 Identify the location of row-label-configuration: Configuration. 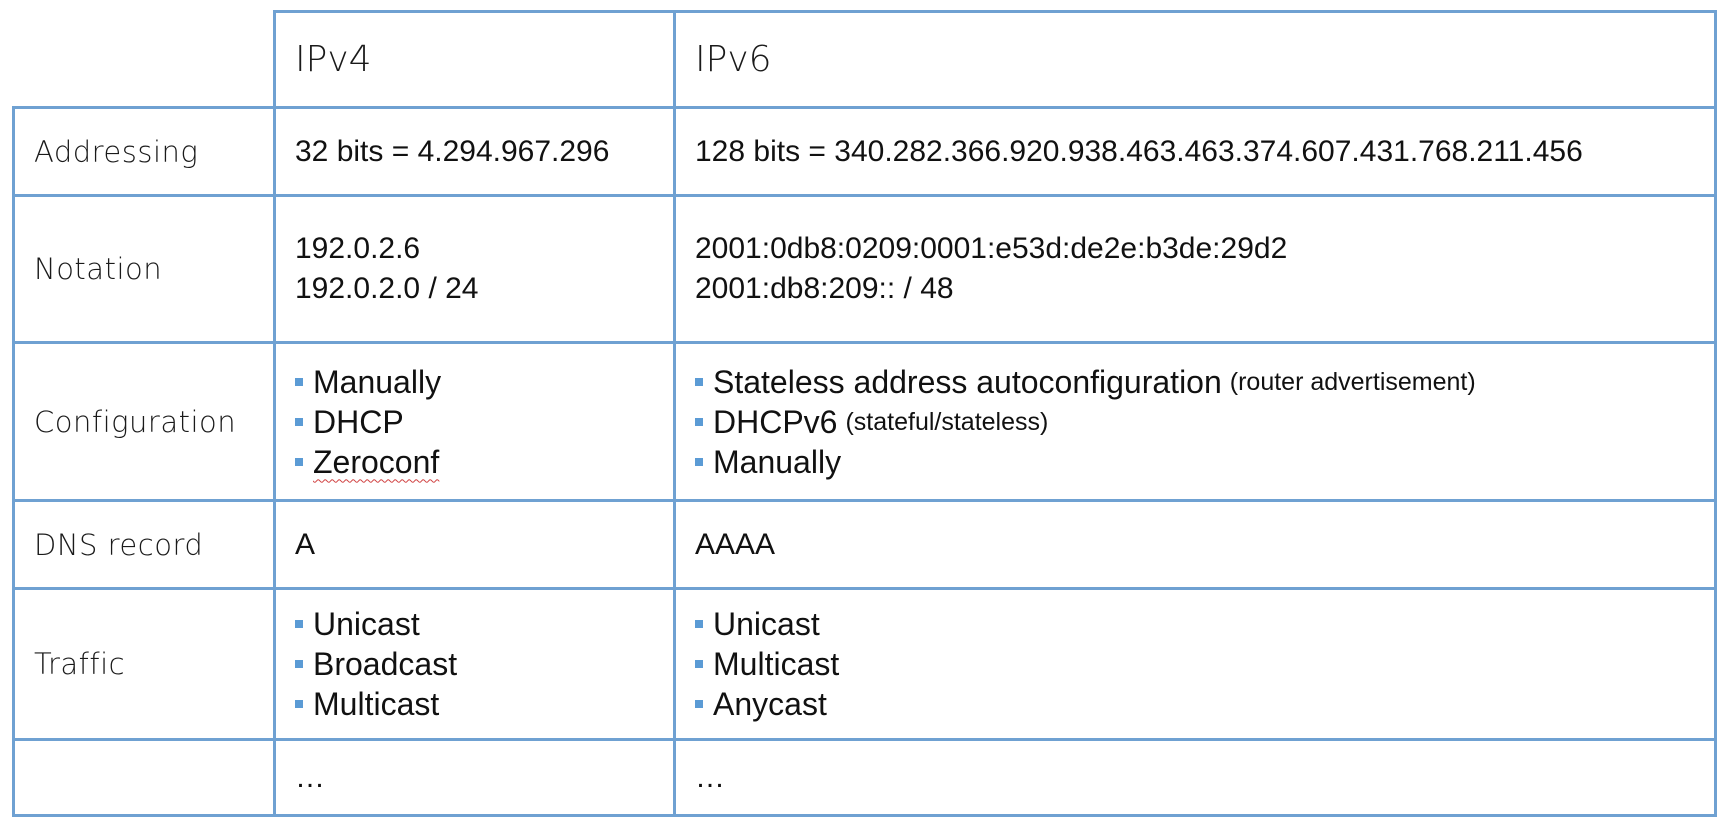
(144, 421).